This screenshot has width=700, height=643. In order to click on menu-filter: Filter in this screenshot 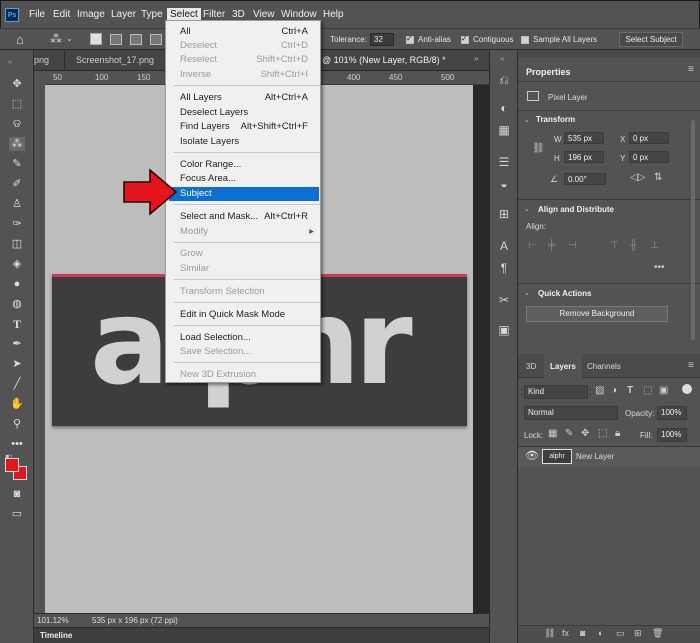, I will do `click(214, 14)`.